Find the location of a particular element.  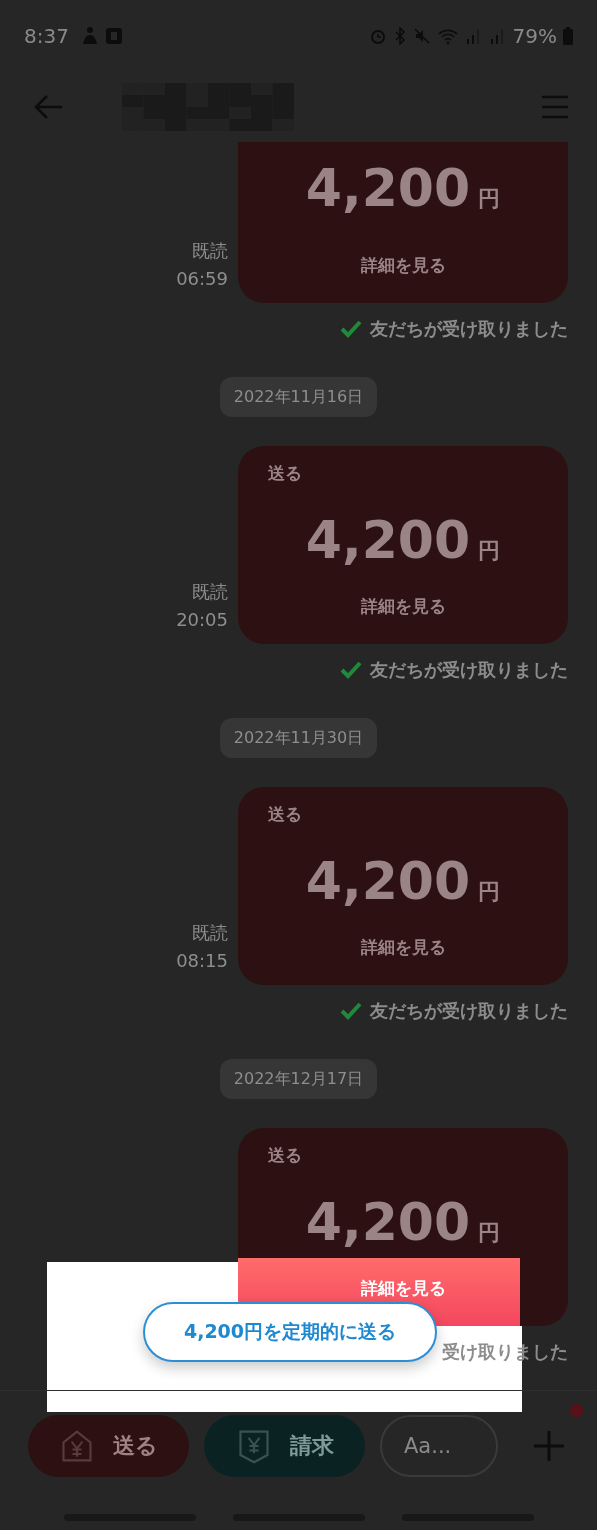

message-time: 06:59 is located at coordinates (202, 279).